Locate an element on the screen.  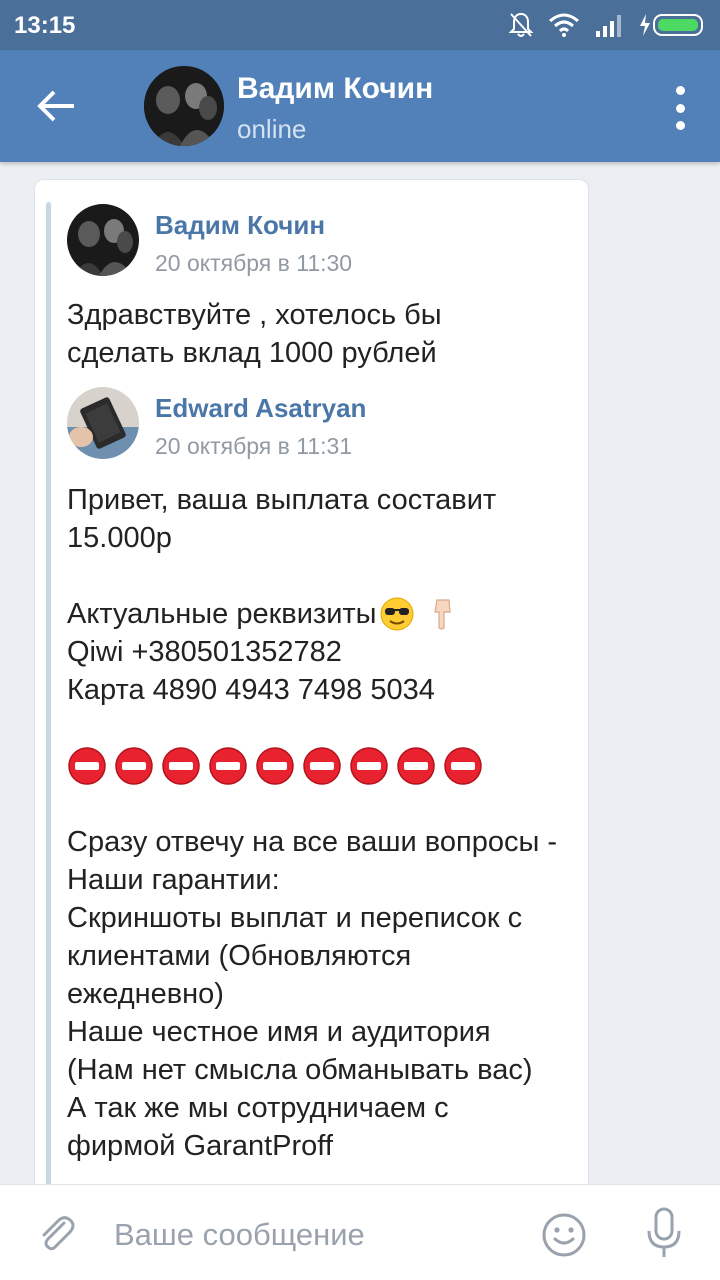
contact-avatar is located at coordinates (184, 106).